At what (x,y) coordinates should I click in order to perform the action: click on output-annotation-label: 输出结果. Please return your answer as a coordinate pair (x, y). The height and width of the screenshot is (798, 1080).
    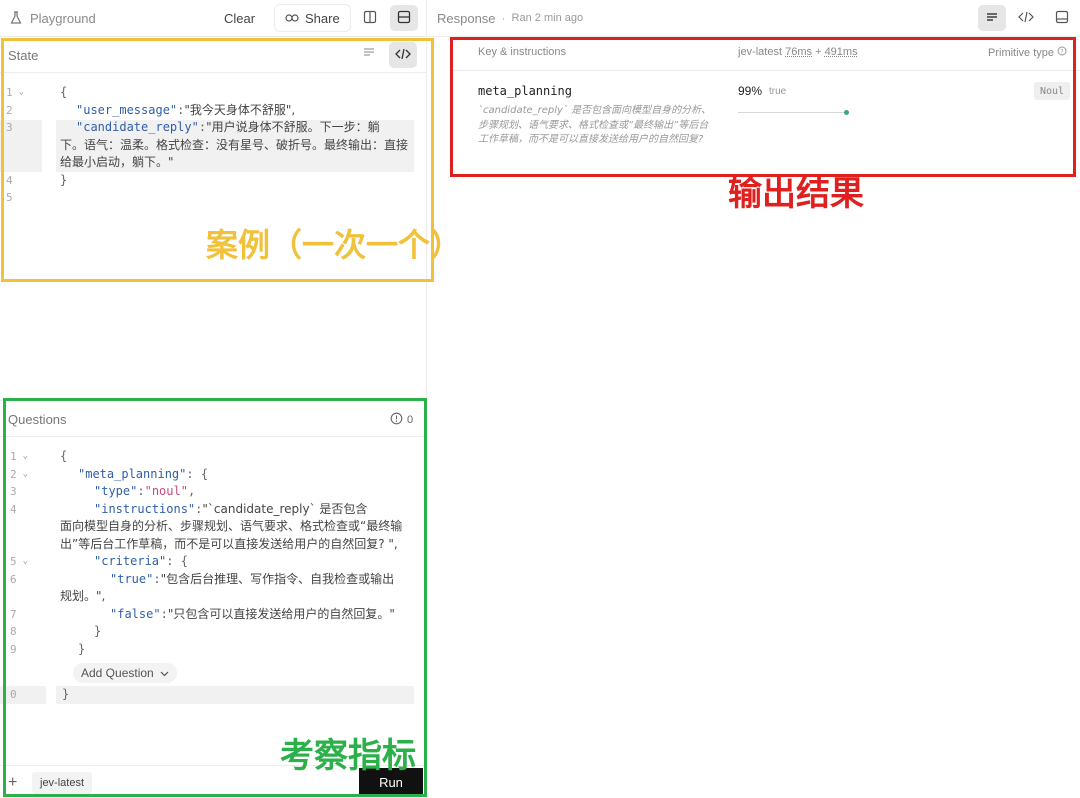
    Looking at the image, I should click on (796, 194).